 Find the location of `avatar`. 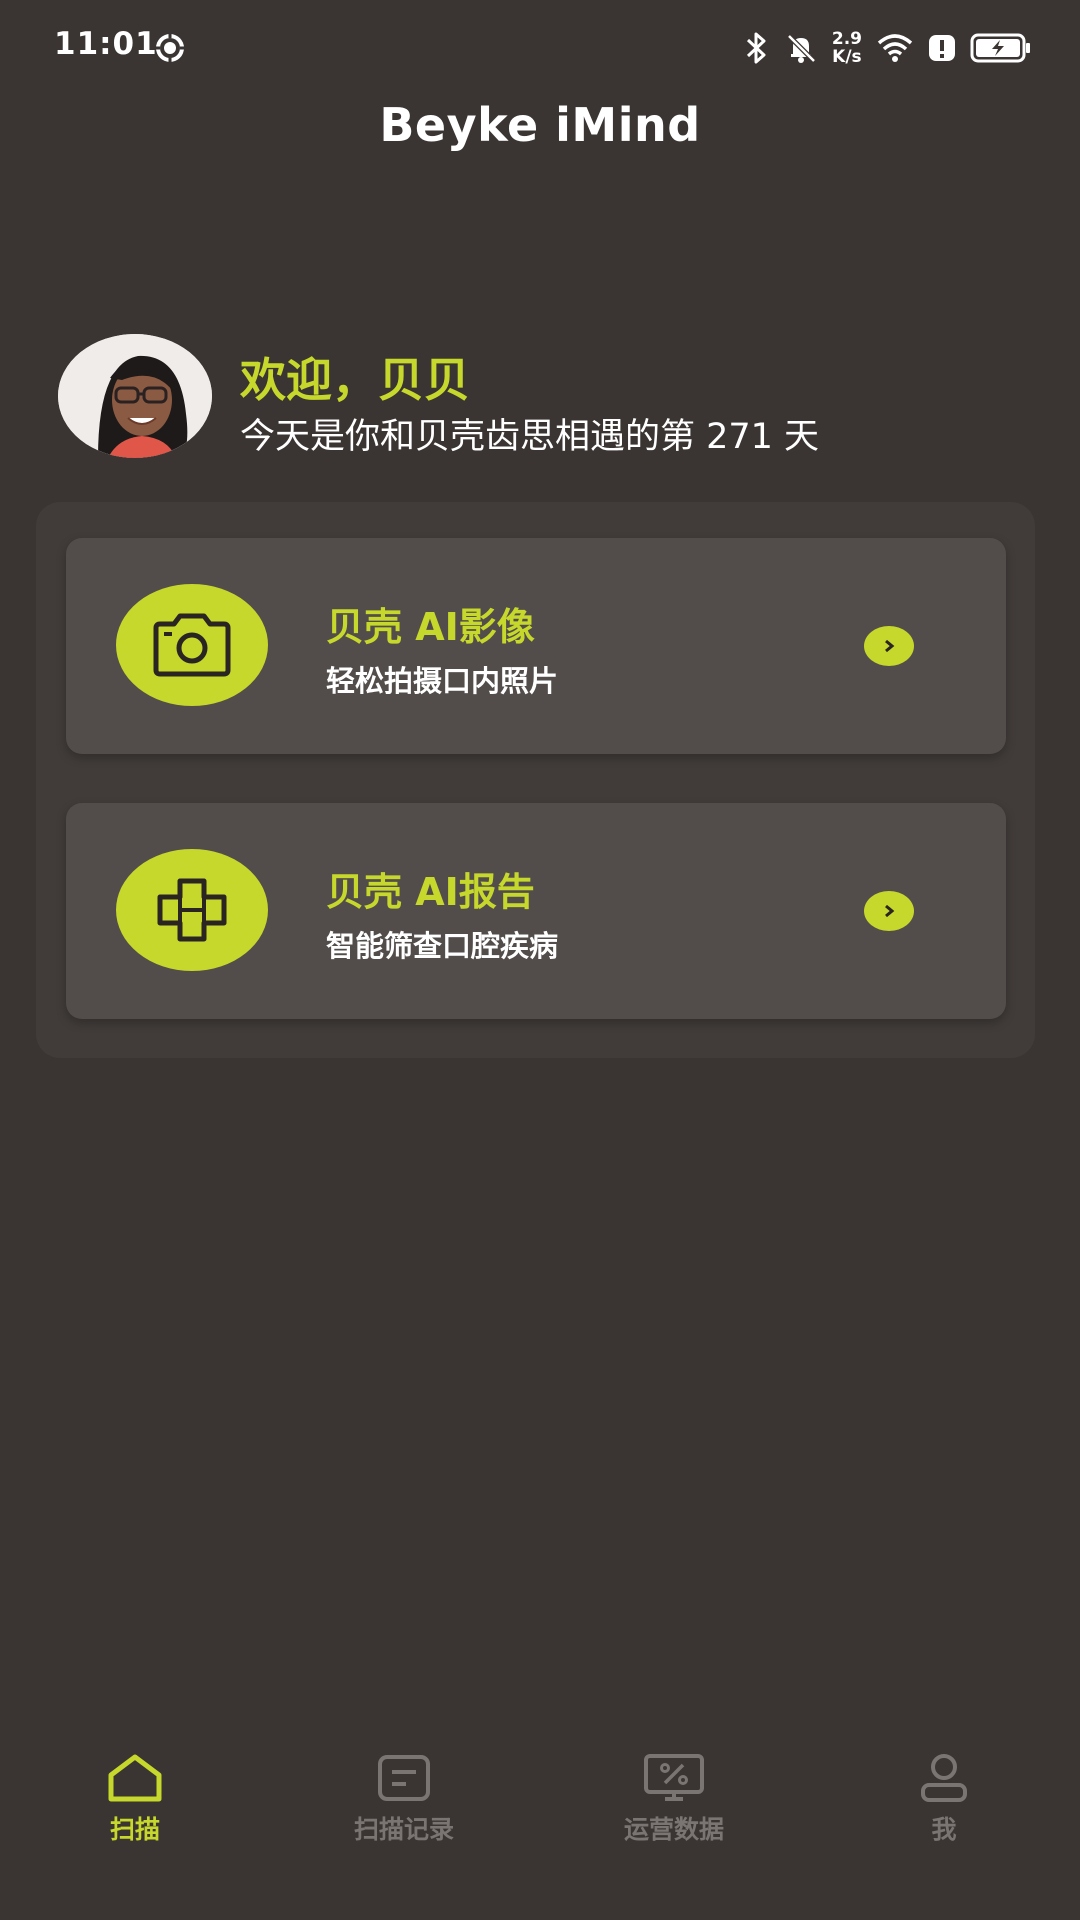

avatar is located at coordinates (135, 396).